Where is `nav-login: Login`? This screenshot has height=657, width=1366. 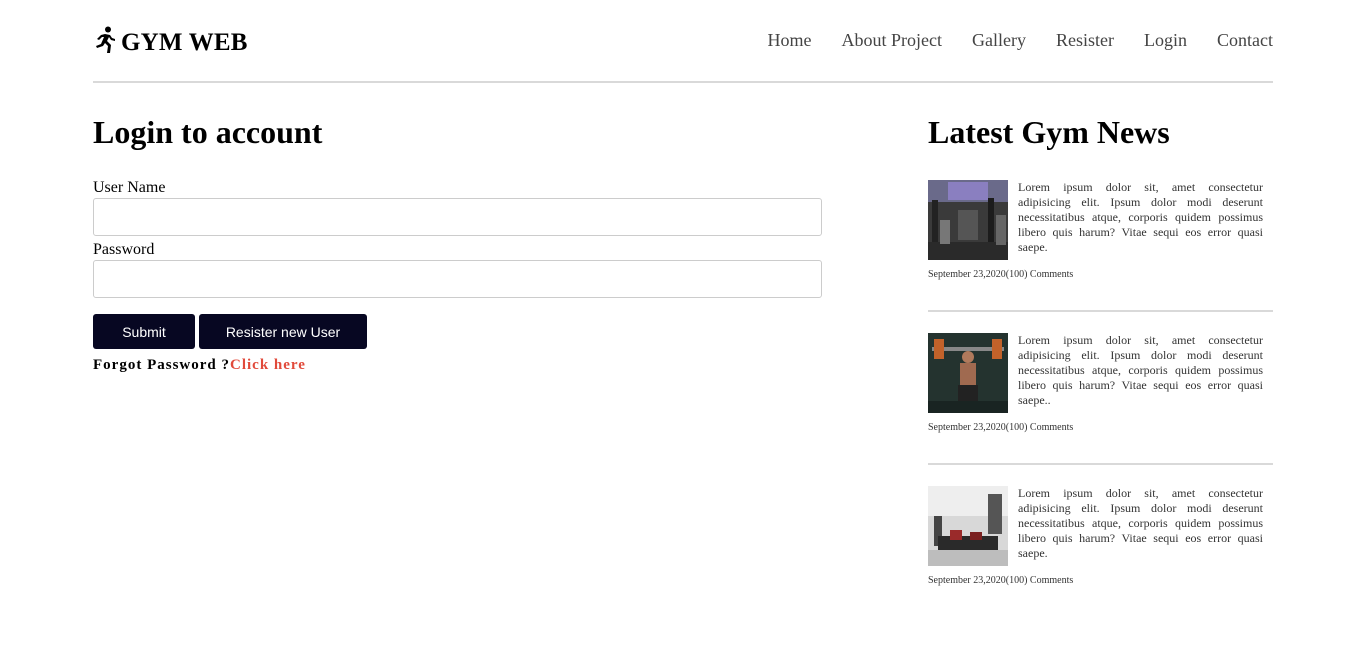 nav-login: Login is located at coordinates (1165, 40).